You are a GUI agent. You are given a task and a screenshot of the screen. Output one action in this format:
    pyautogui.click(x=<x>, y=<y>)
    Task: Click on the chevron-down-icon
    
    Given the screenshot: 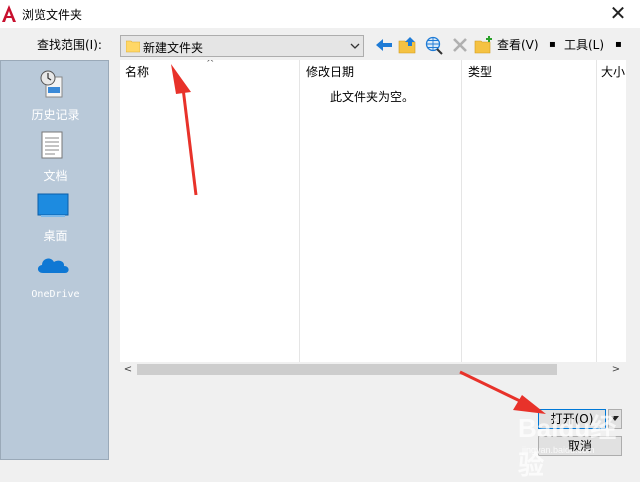 What is the action you would take?
    pyautogui.click(x=355, y=46)
    